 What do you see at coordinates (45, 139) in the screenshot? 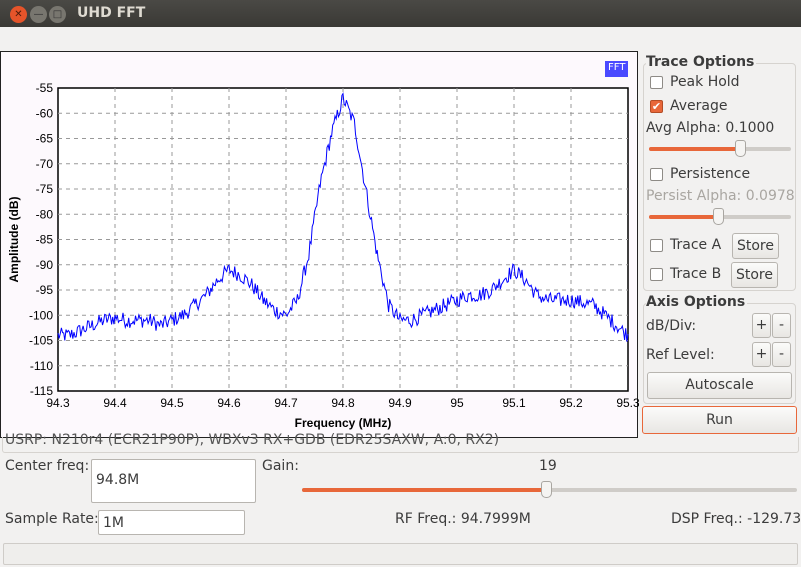
I see `y-tick-label: -65` at bounding box center [45, 139].